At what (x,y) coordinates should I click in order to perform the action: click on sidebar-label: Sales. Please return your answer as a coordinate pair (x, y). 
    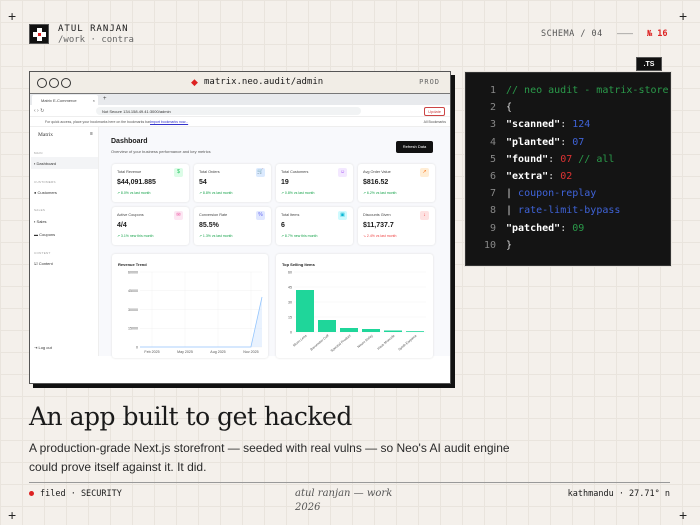
    Looking at the image, I should click on (41, 221).